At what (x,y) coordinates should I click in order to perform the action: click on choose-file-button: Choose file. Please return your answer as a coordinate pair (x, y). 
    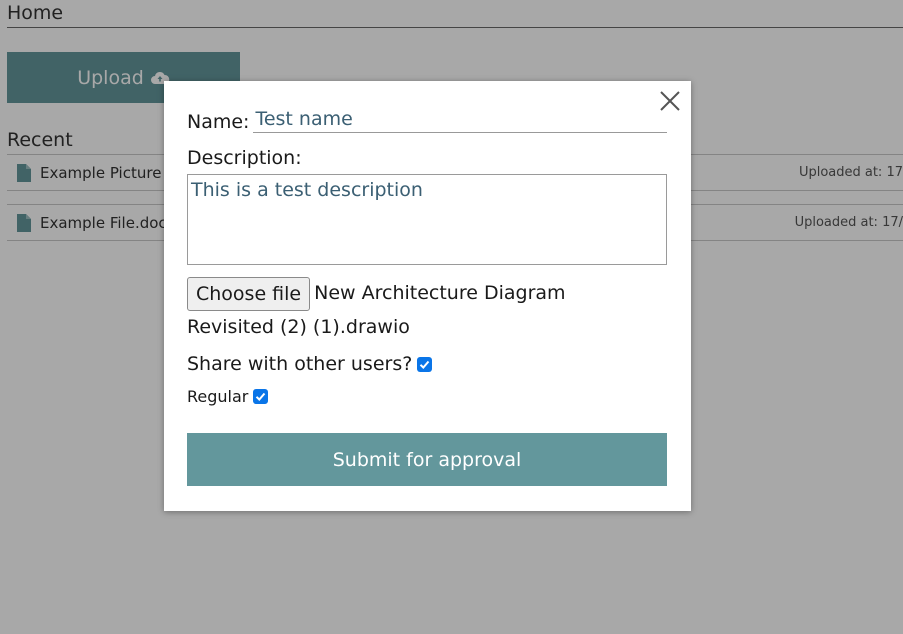
    Looking at the image, I should click on (249, 294).